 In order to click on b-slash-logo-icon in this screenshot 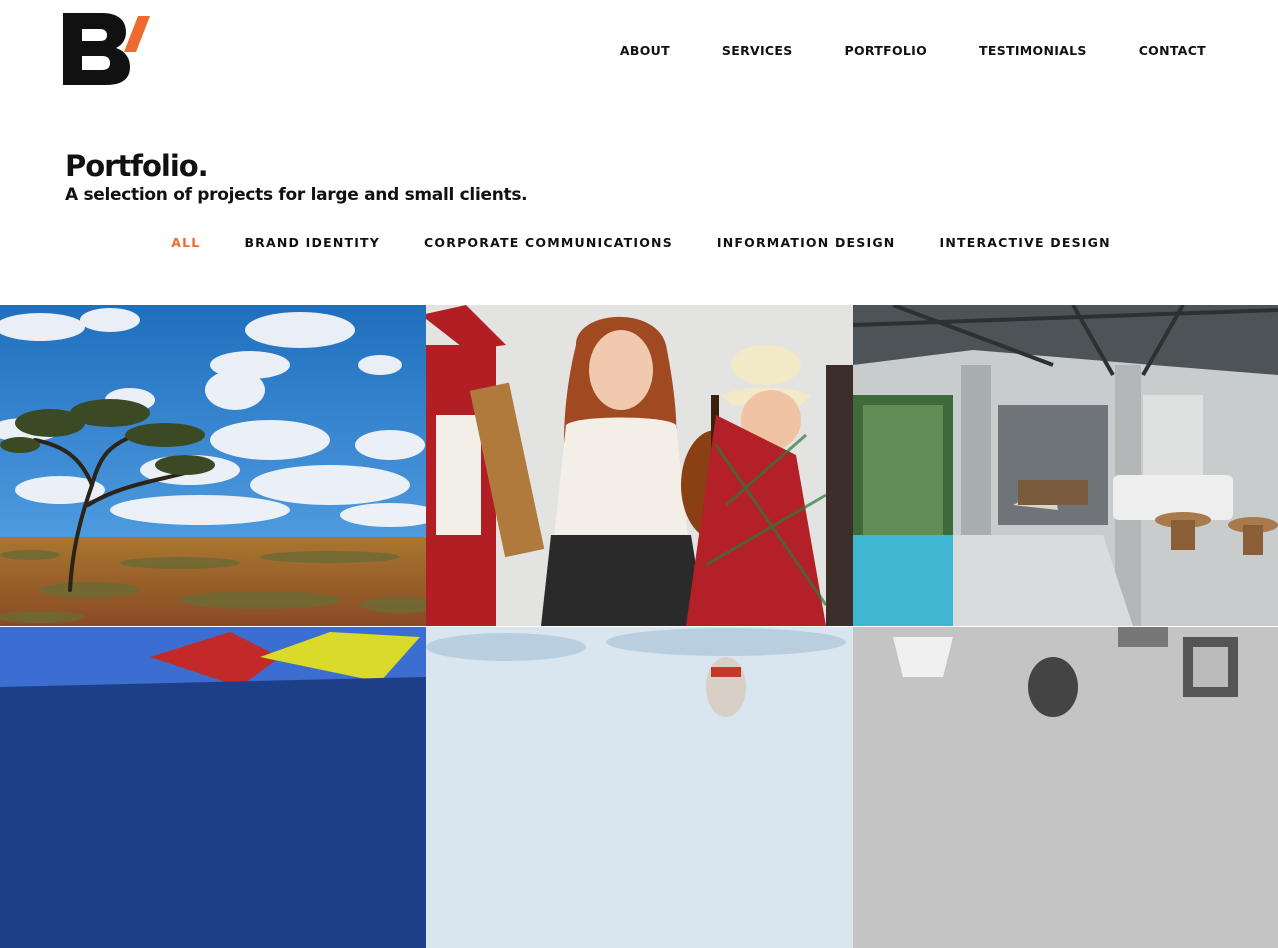, I will do `click(107, 49)`.